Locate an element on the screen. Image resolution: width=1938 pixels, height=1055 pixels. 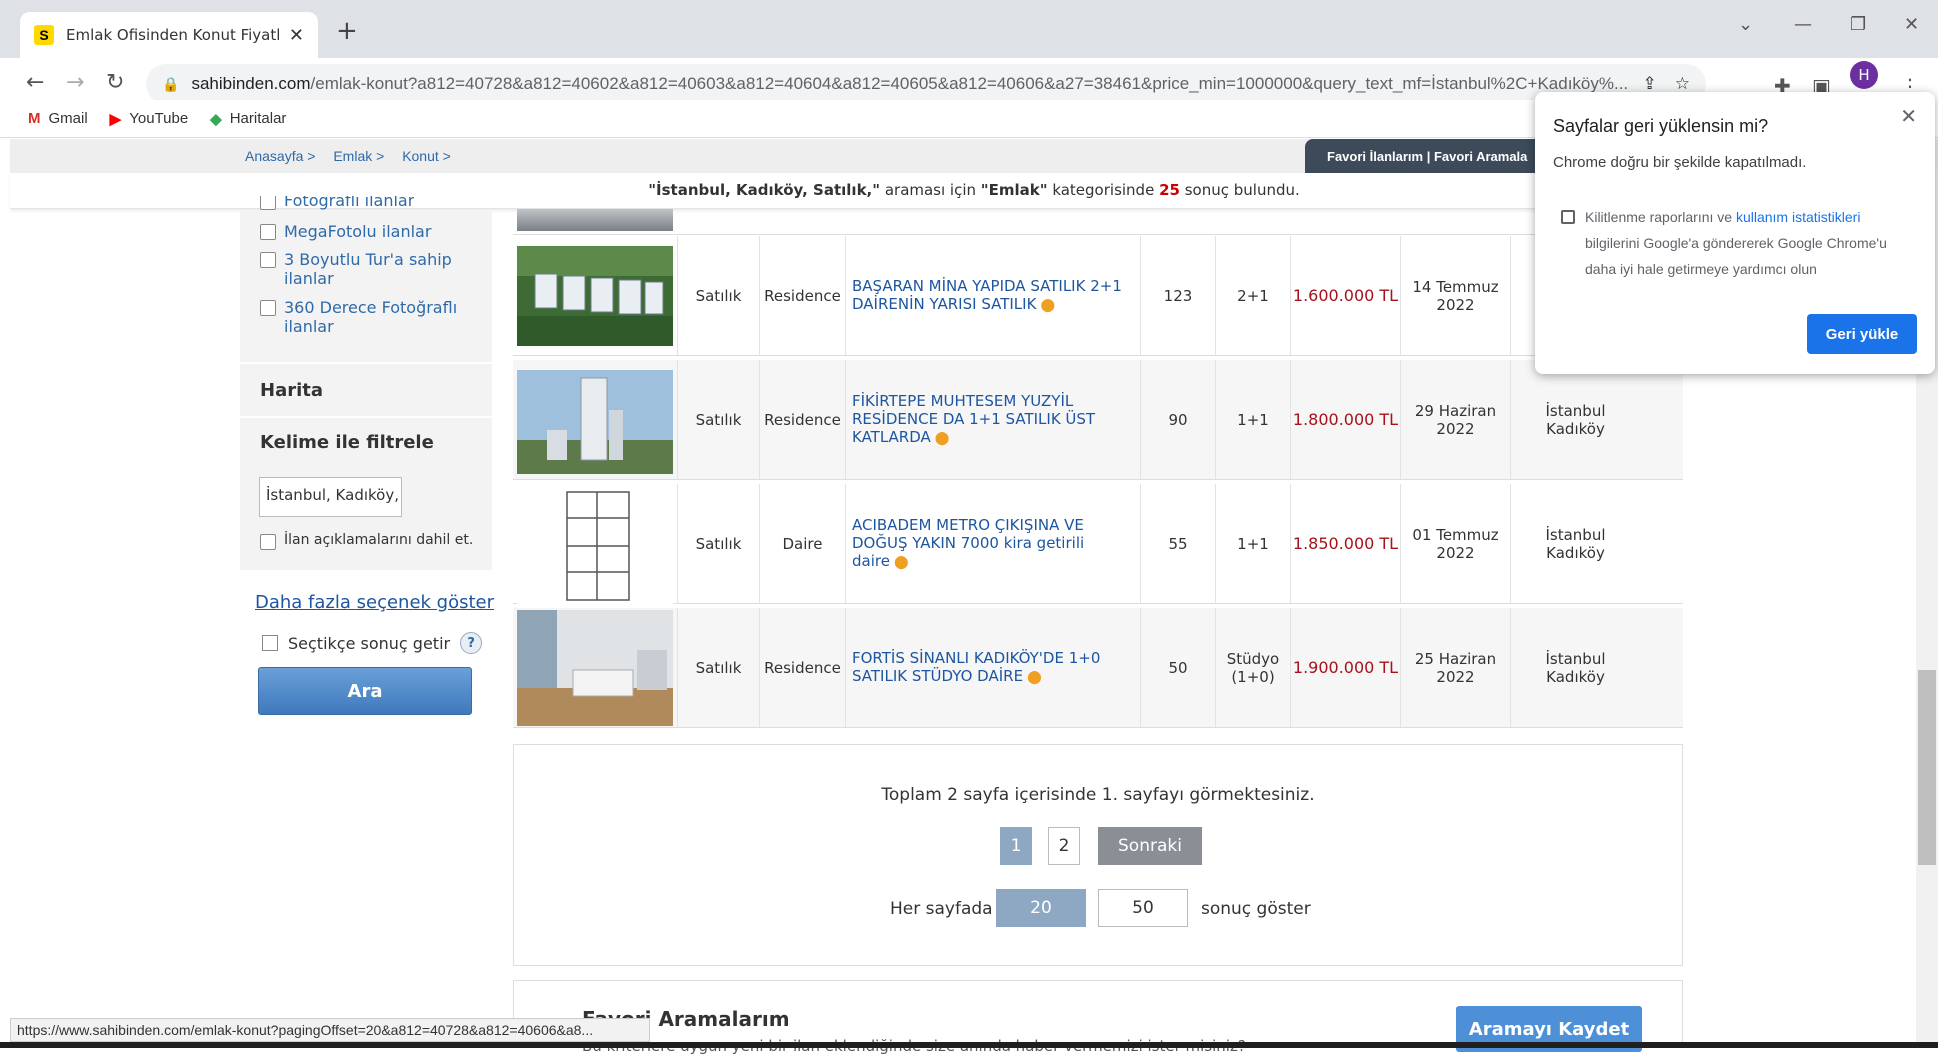
aerial-building-image is located at coordinates (595, 296).